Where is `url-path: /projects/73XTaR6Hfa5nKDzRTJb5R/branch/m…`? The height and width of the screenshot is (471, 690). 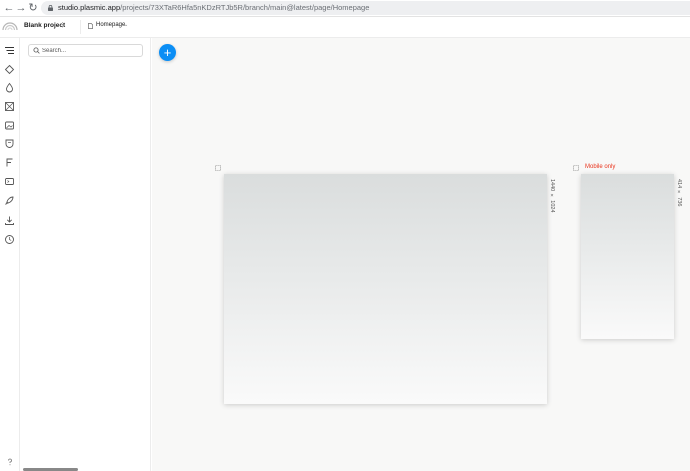
url-path: /projects/73XTaR6Hfa5nKDzRTJb5R/branch/m… is located at coordinates (245, 7).